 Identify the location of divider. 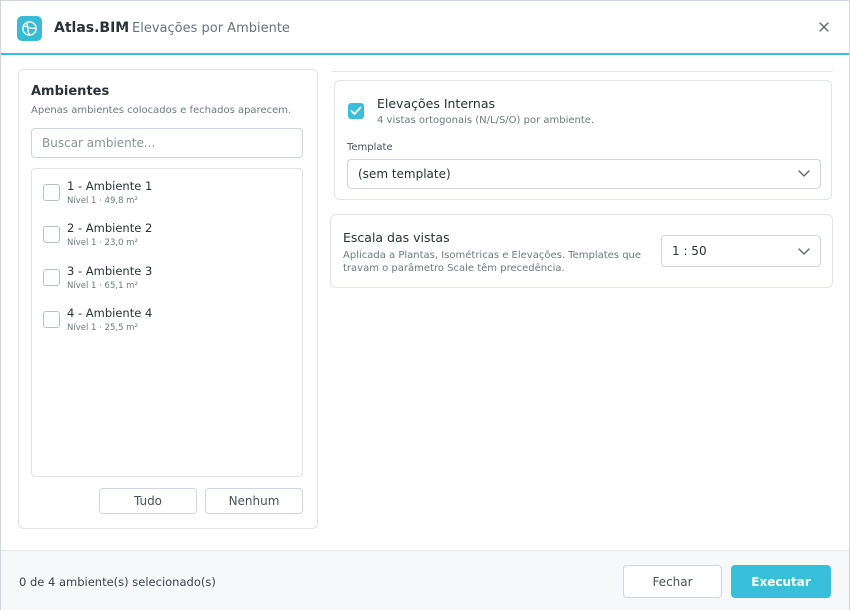
(582, 71).